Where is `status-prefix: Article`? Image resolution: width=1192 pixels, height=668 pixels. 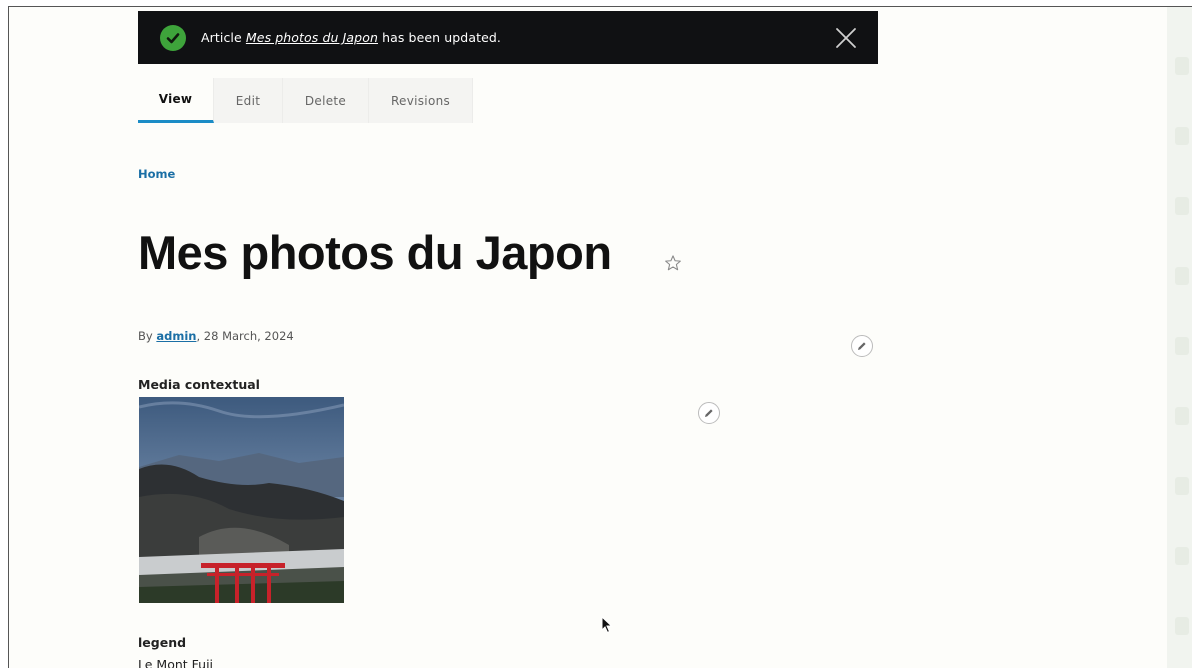 status-prefix: Article is located at coordinates (221, 37).